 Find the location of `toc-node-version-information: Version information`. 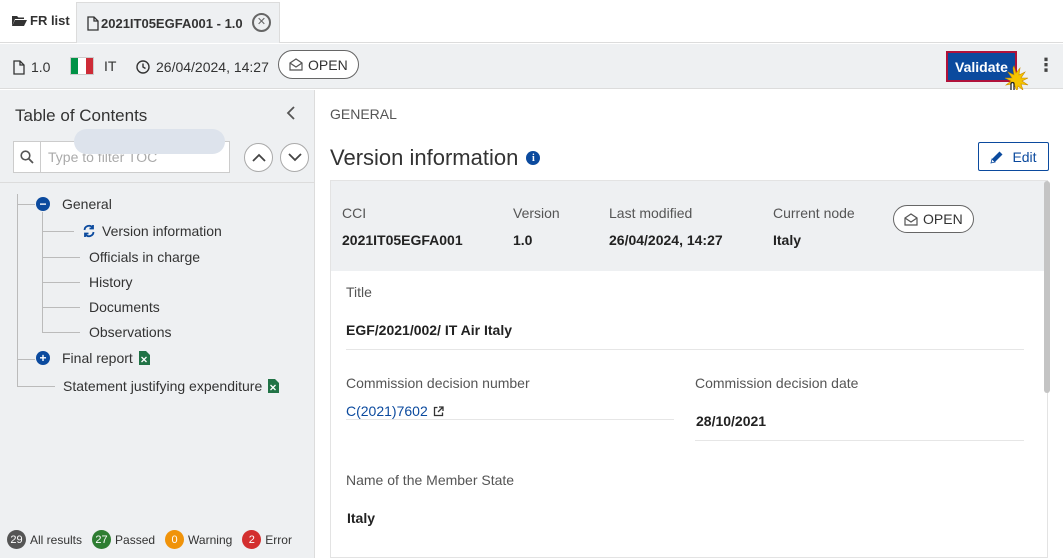

toc-node-version-information: Version information is located at coordinates (152, 231).